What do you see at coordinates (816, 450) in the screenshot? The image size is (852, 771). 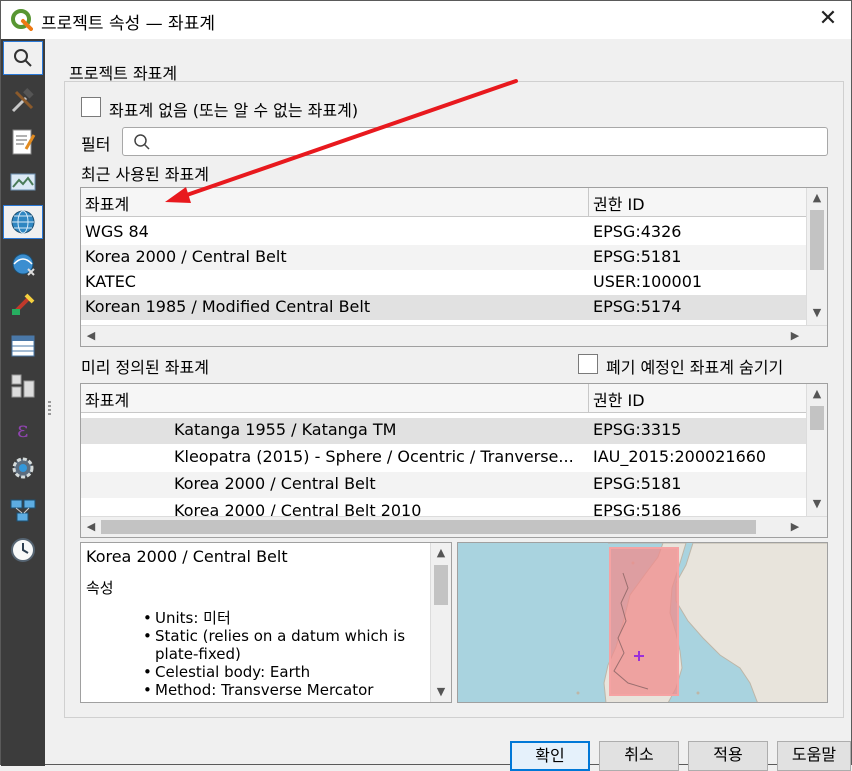 I see `predefined-vertical-scrollbar: ▲ ▼` at bounding box center [816, 450].